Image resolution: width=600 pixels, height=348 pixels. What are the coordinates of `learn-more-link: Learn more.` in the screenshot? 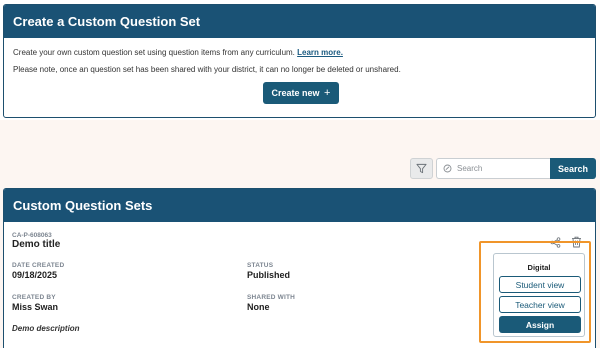 It's located at (320, 52).